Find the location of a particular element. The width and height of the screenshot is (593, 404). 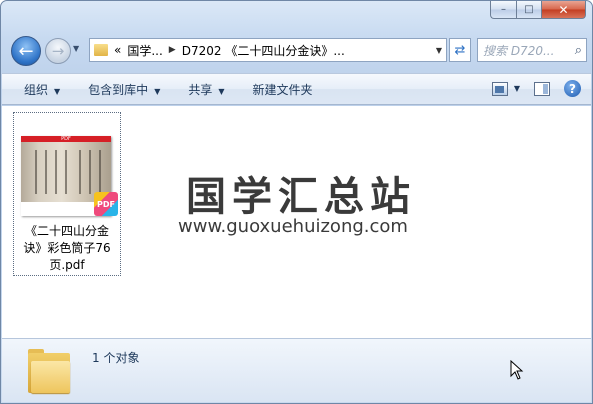

watermark-title: 国学汇总站 is located at coordinates (301, 197).